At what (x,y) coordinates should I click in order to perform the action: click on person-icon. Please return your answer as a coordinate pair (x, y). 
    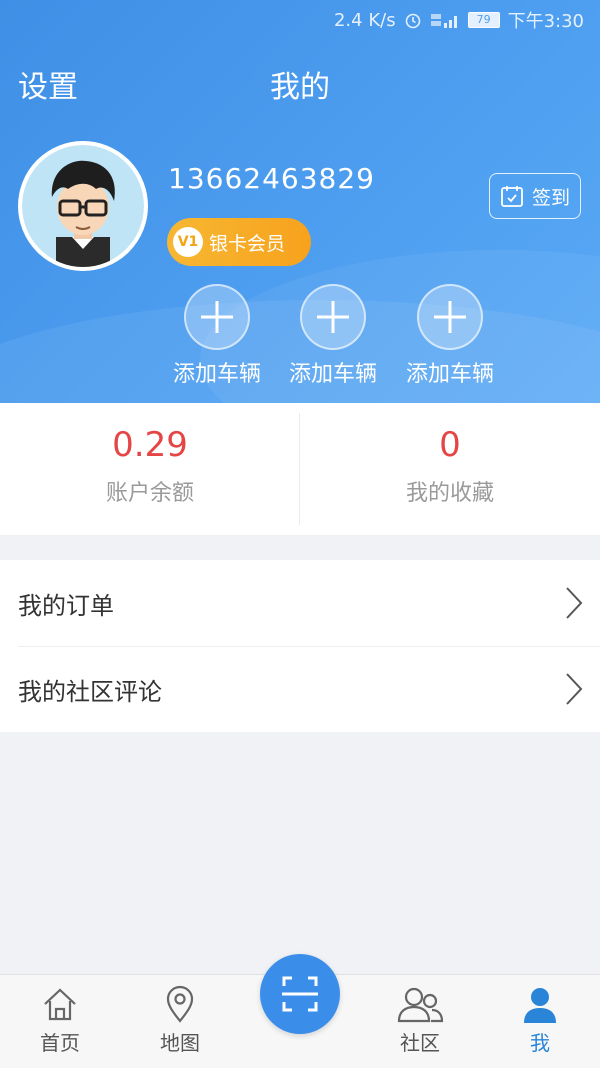
    Looking at the image, I should click on (540, 1005).